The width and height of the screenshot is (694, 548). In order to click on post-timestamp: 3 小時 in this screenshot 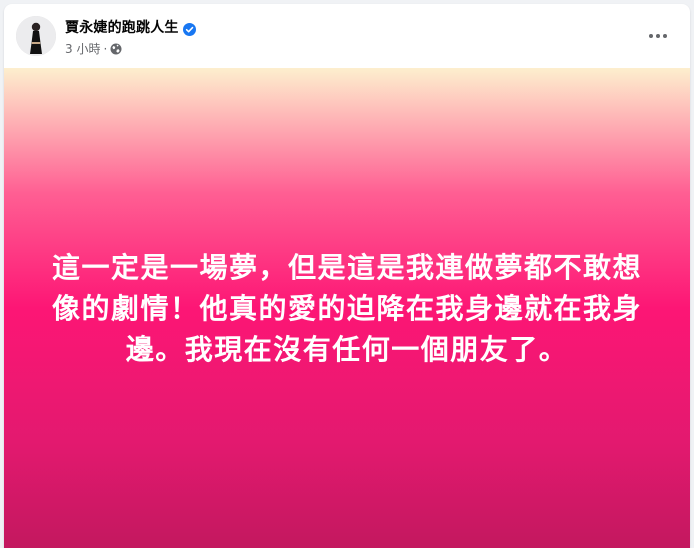, I will do `click(82, 48)`.